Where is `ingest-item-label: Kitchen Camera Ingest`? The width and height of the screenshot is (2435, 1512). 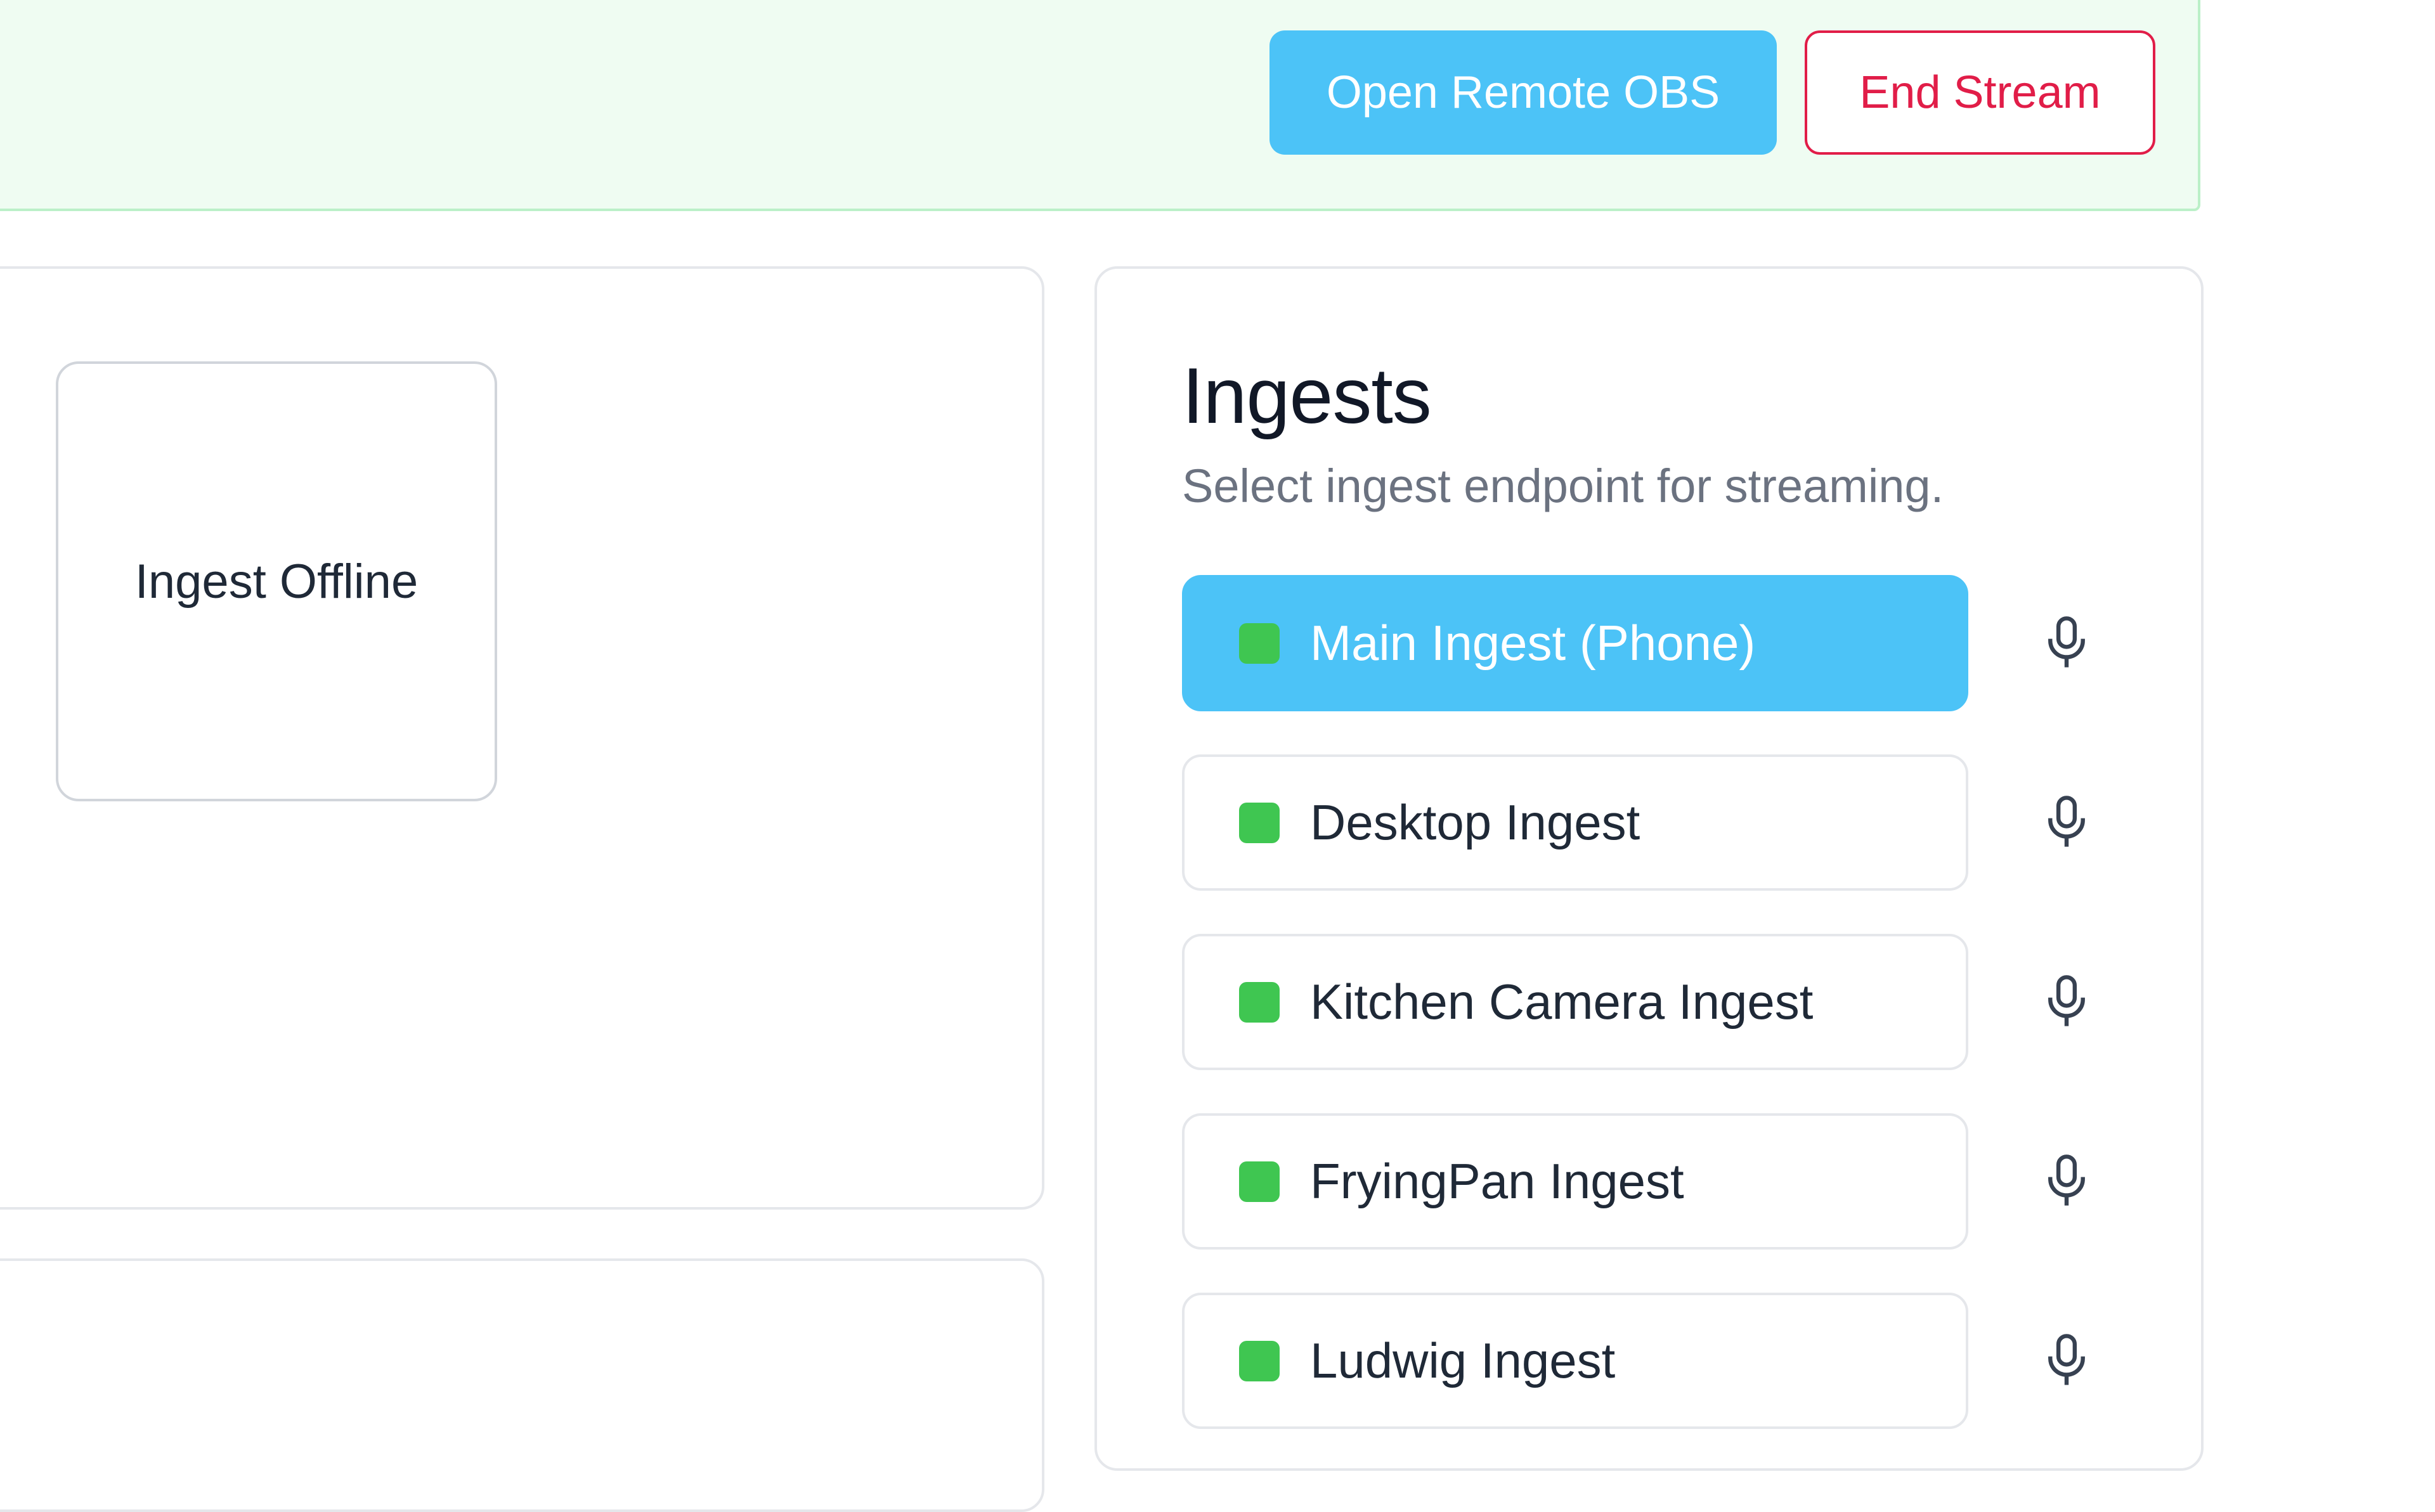
ingest-item-label: Kitchen Camera Ingest is located at coordinates (1562, 1002).